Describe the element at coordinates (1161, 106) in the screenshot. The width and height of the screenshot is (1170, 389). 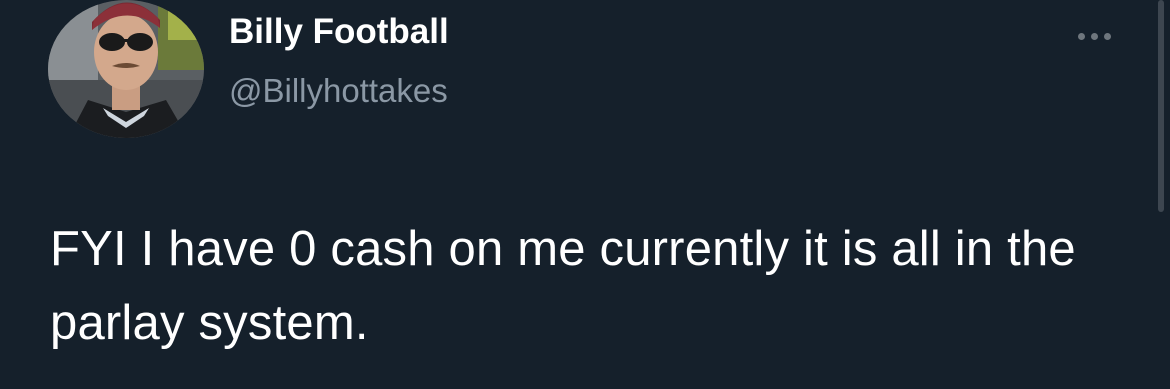
I see `scrollbar` at that location.